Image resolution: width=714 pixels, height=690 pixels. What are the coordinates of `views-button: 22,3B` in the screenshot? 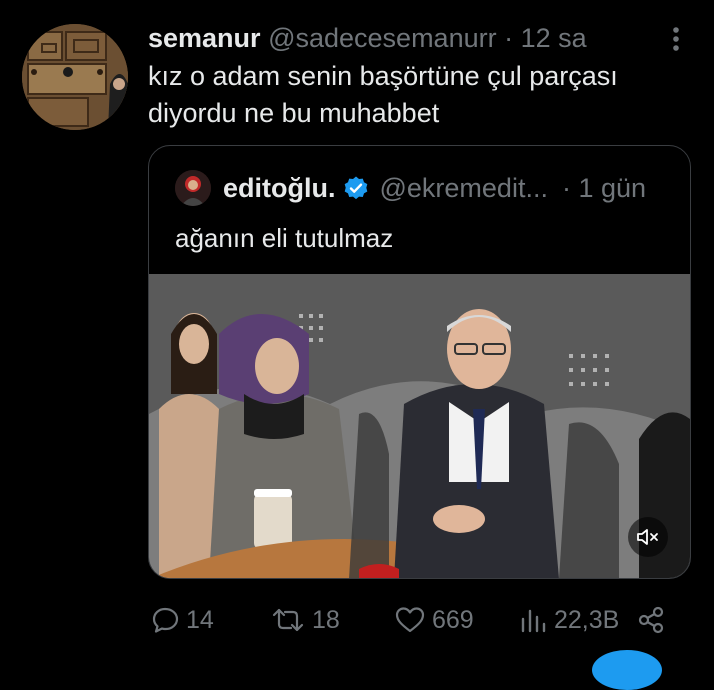 It's located at (568, 620).